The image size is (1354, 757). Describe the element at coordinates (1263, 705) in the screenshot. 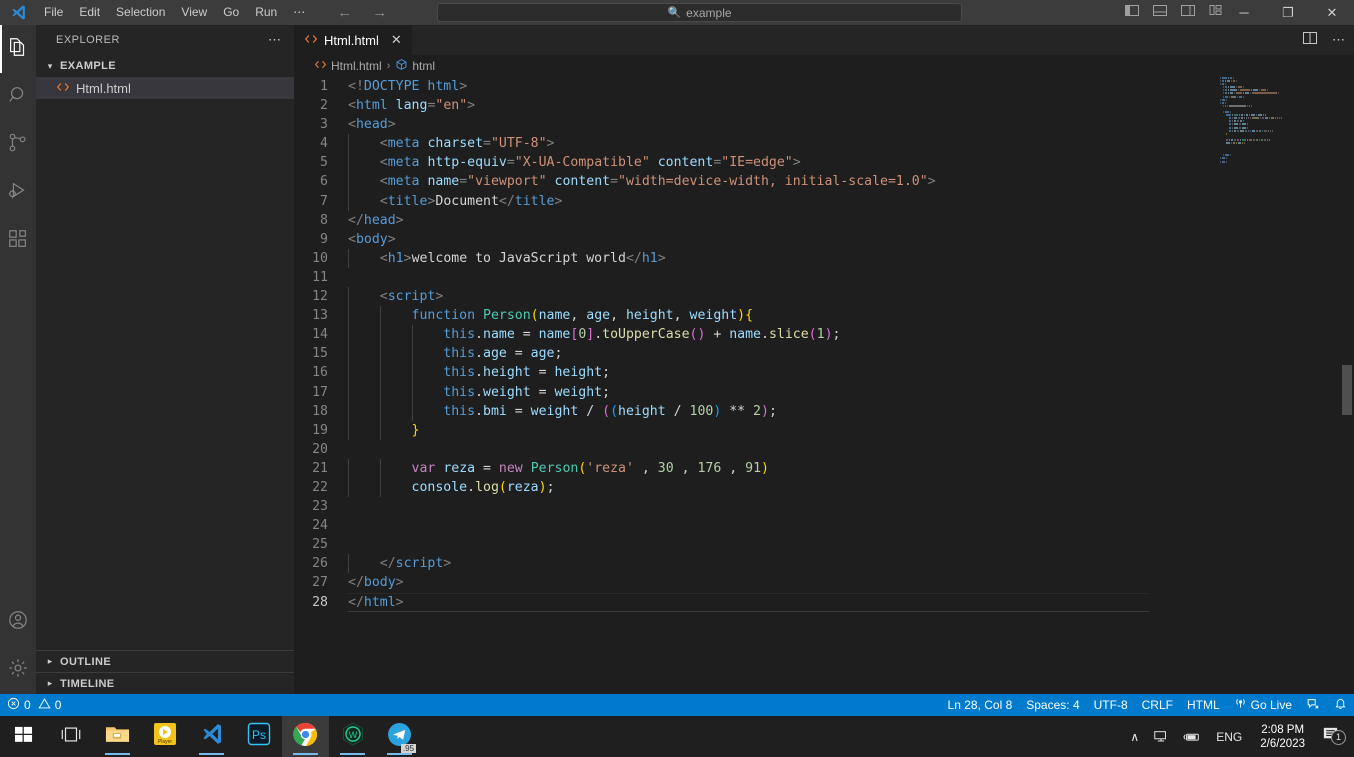

I see `status-go-live: Go Live` at that location.